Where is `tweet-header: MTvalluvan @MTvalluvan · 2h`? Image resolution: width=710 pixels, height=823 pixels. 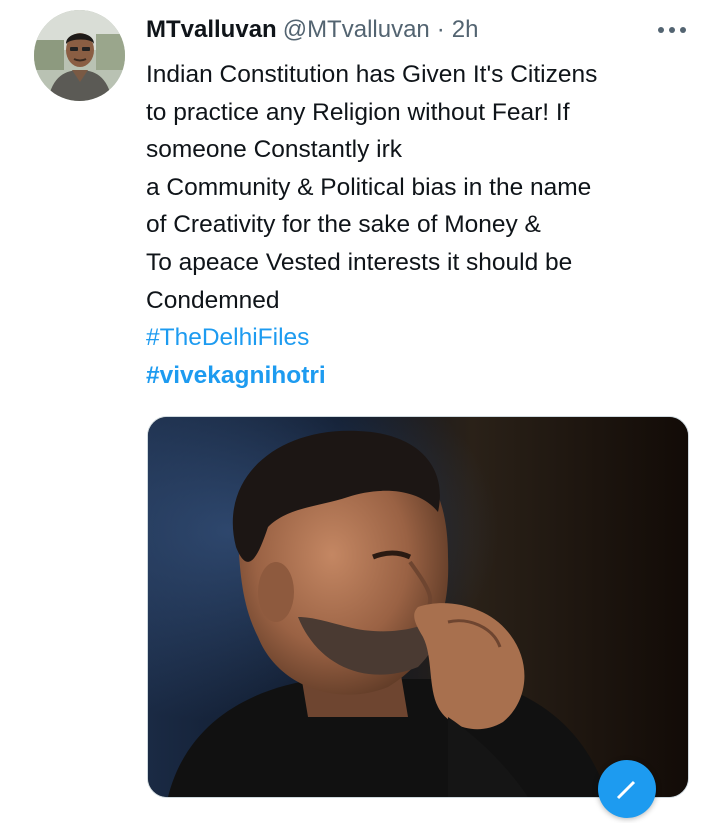
tweet-header: MTvalluvan @MTvalluvan · 2h is located at coordinates (312, 30).